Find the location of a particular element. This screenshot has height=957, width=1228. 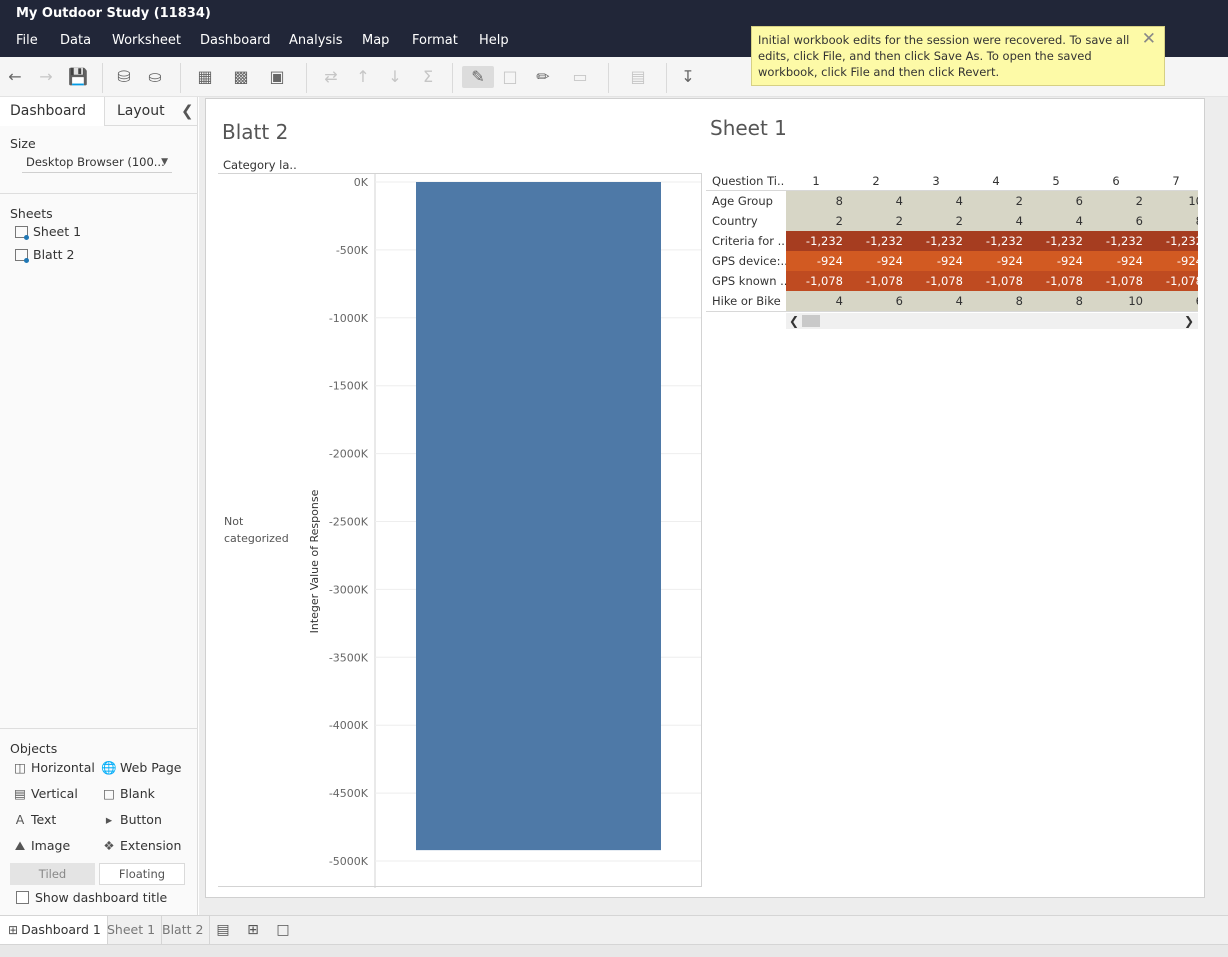

fit-icon: ▭ is located at coordinates (580, 77).